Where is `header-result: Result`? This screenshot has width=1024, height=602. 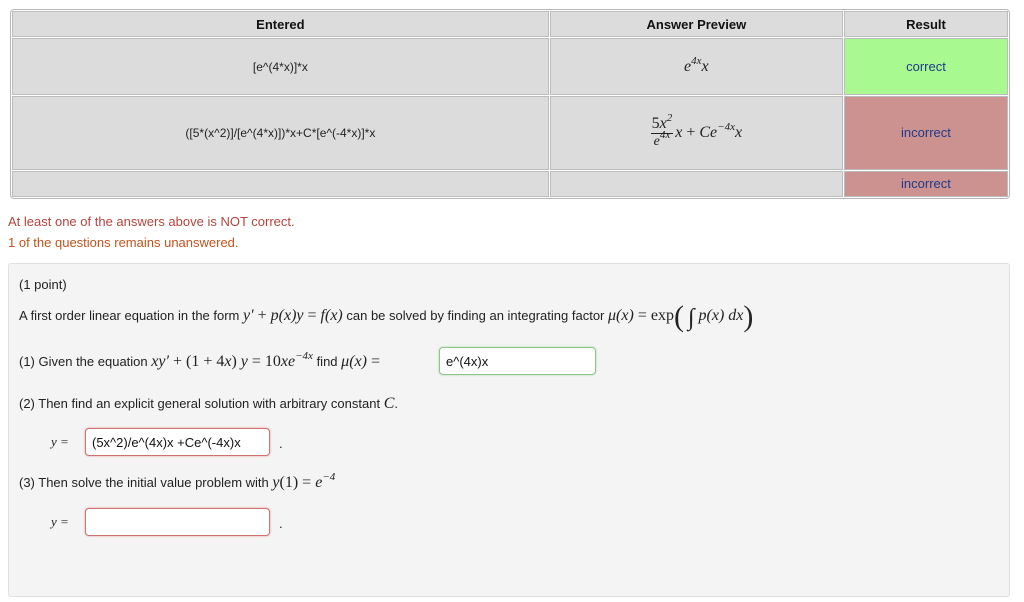 header-result: Result is located at coordinates (925, 24).